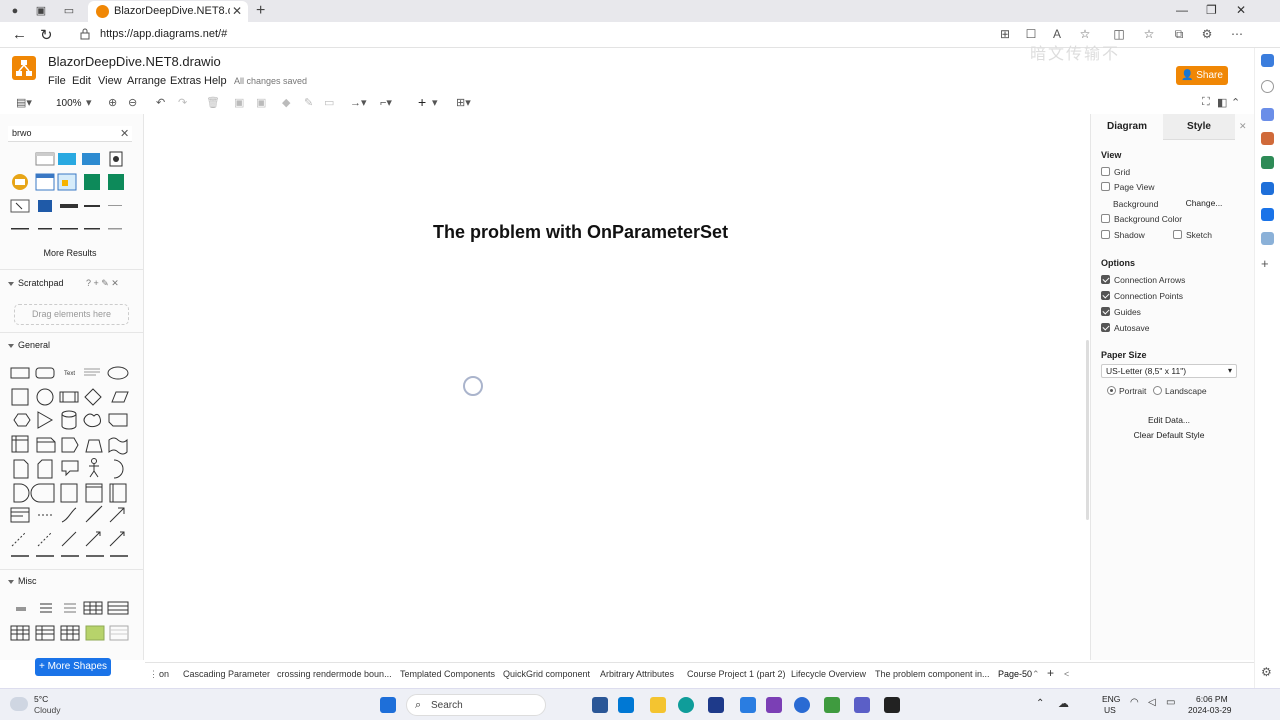 The image size is (1280, 720). What do you see at coordinates (308, 102) in the screenshot?
I see `line-color-icon: ✎` at bounding box center [308, 102].